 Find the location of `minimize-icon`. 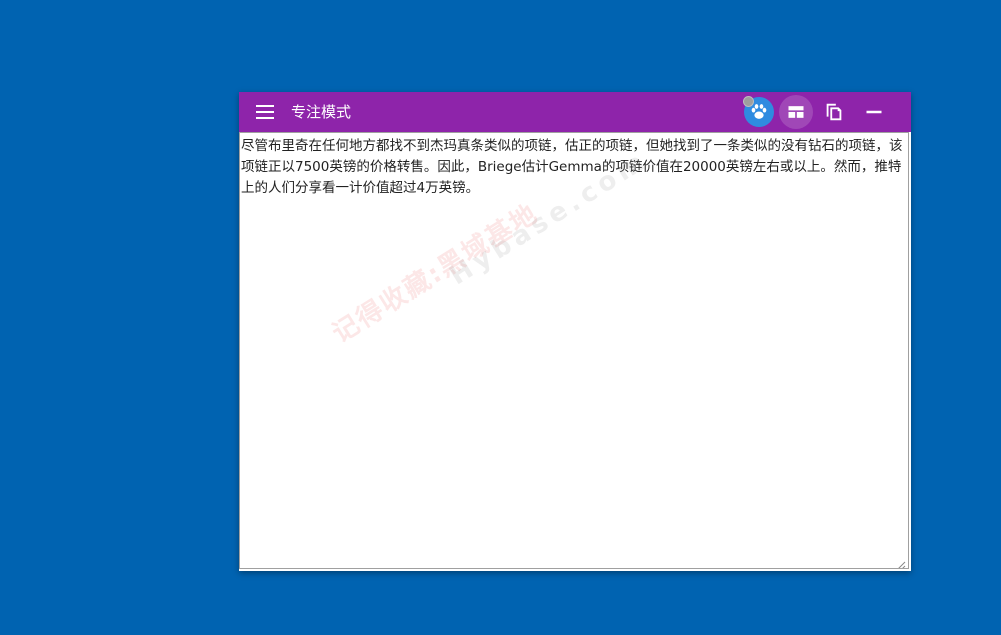

minimize-icon is located at coordinates (874, 112).